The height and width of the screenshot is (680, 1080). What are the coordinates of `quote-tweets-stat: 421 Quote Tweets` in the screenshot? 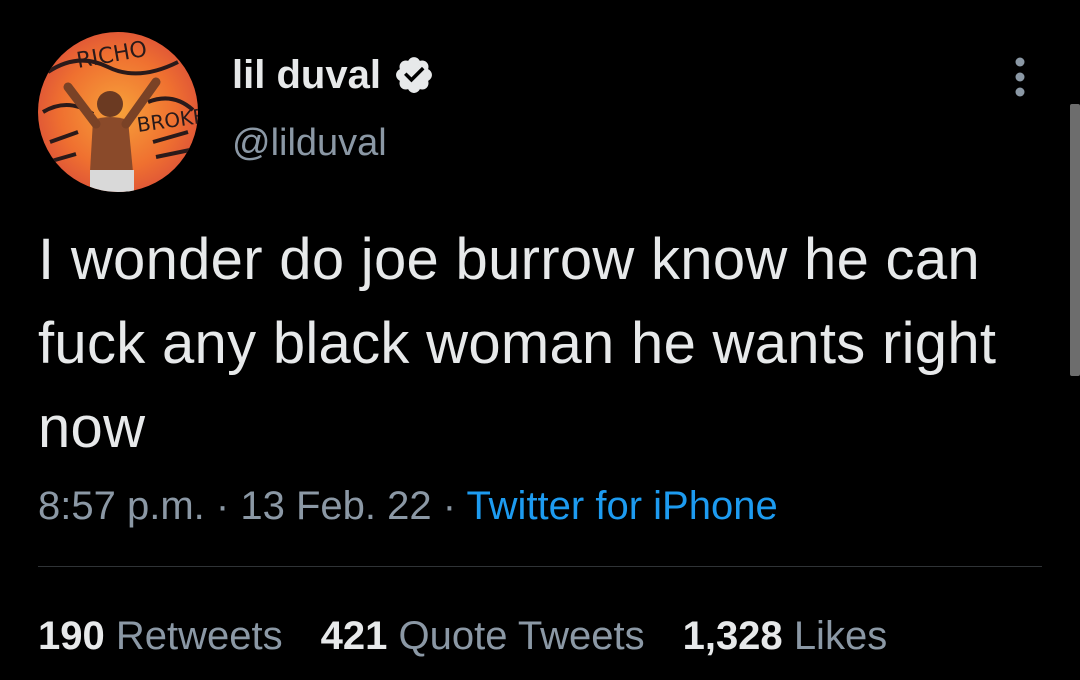 It's located at (483, 636).